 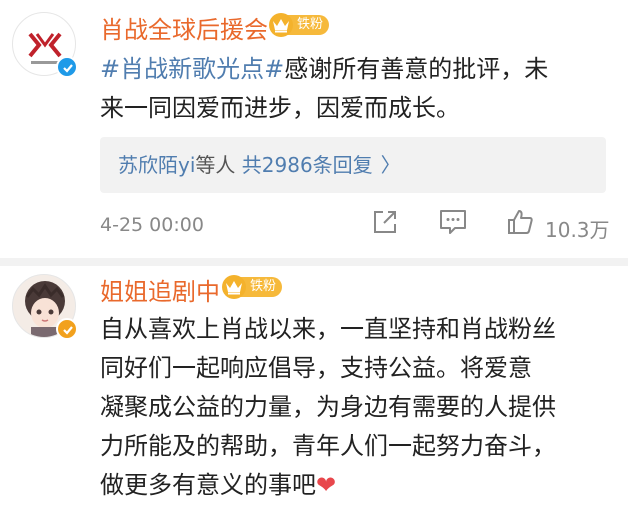 I want to click on comment-text-line: 来一同因爱而进步，因爱而成长。, so click(x=280, y=108).